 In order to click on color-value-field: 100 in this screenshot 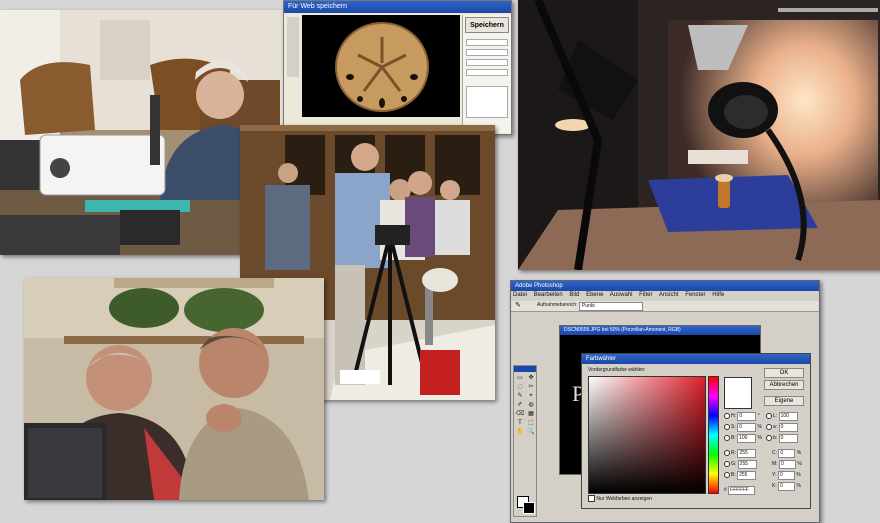, I will do `click(747, 438)`.